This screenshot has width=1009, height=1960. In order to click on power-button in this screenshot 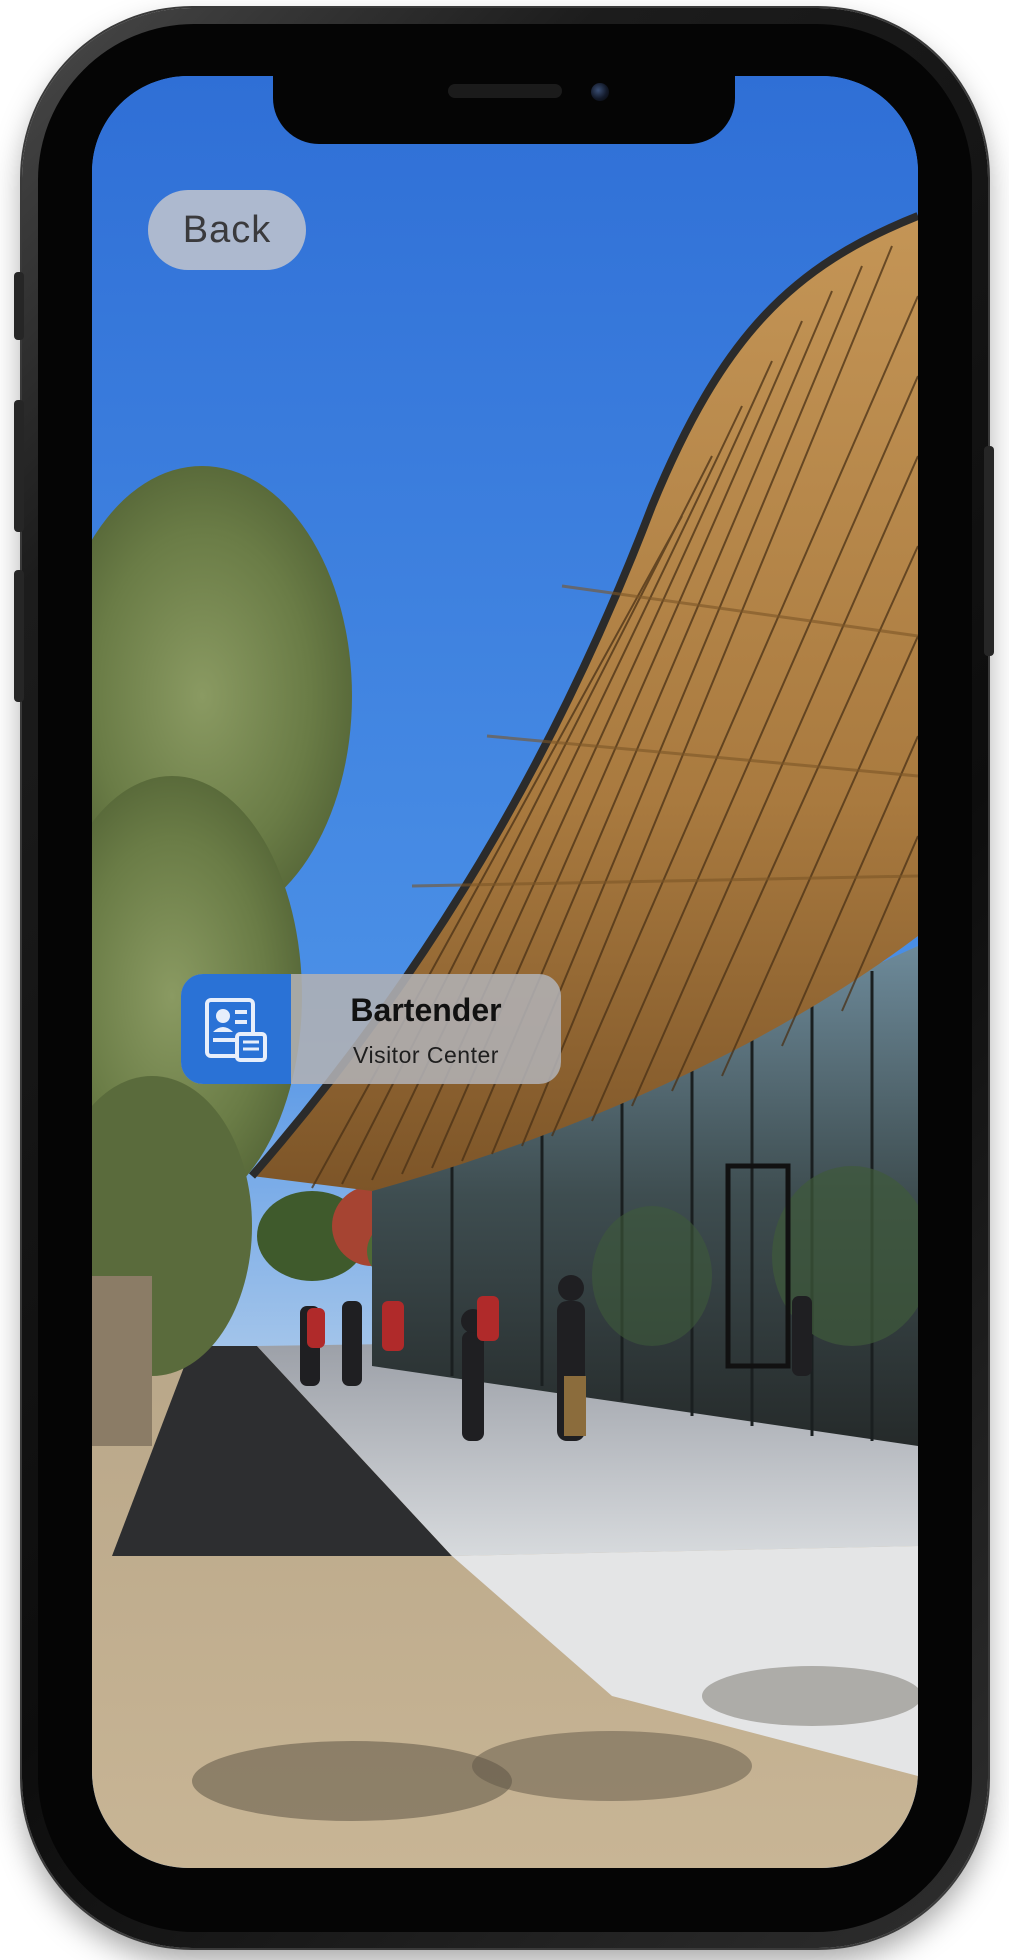, I will do `click(989, 551)`.